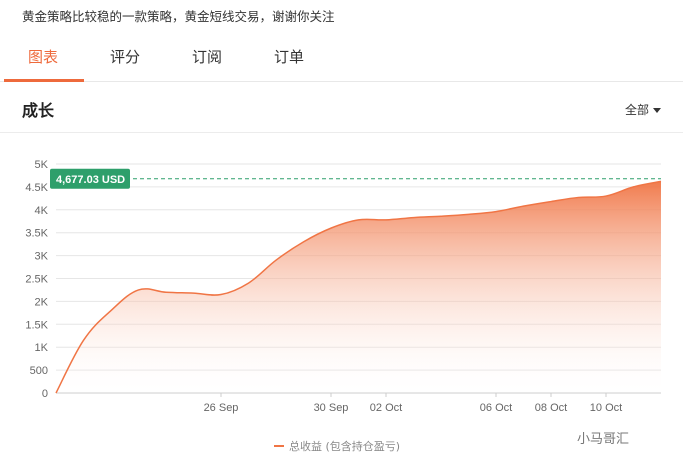 This screenshot has width=683, height=474. I want to click on tab-bar: 图表 评分 订阅 订单, so click(341, 58).